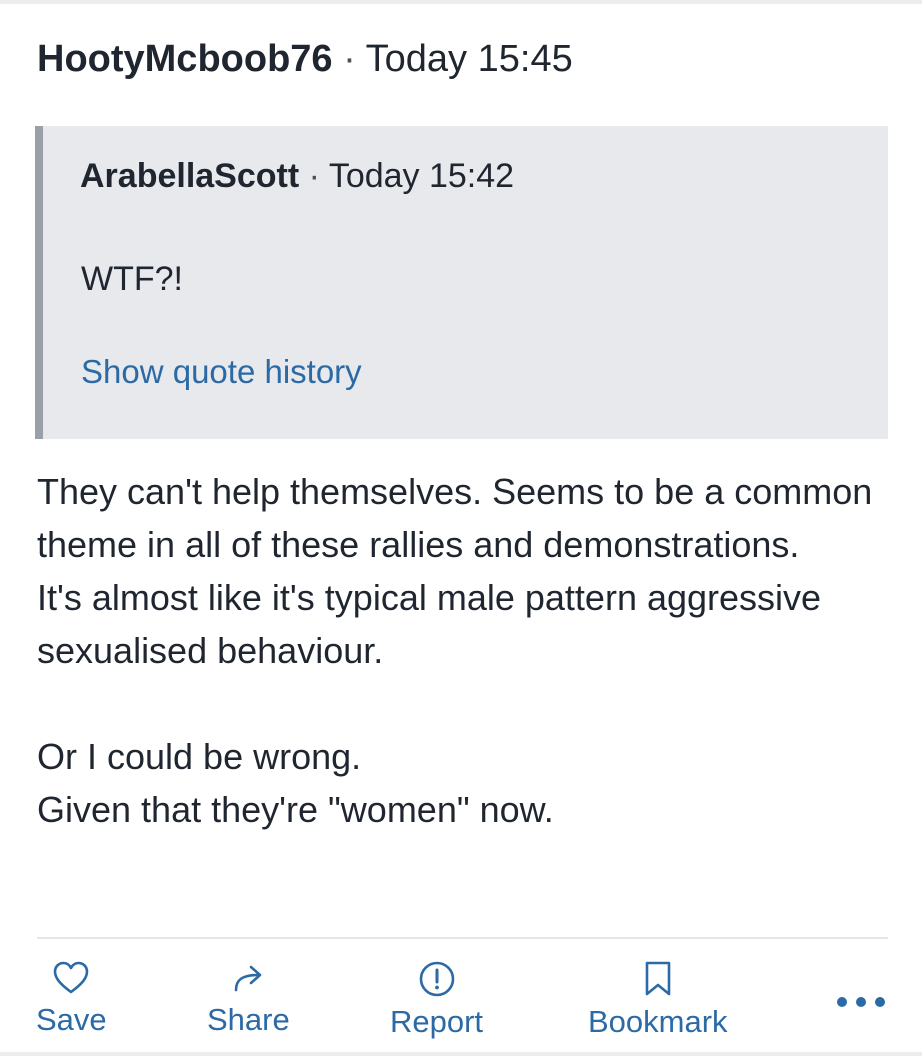 The width and height of the screenshot is (922, 1056). Describe the element at coordinates (469, 59) in the screenshot. I see `post-timestamp: Today 15:45` at that location.